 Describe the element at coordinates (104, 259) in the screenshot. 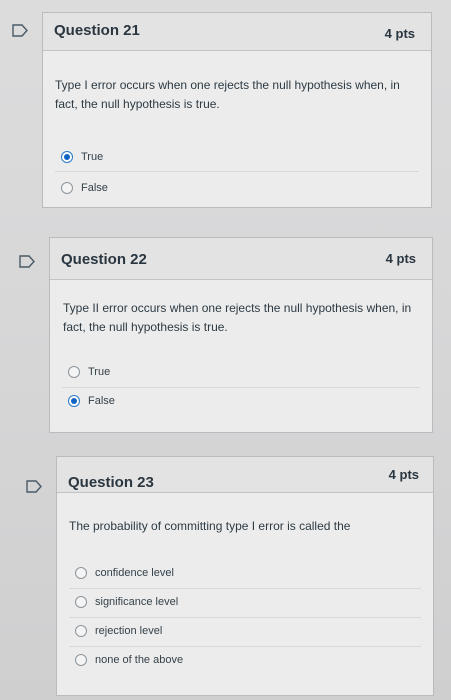

I see `question-title: Question 22` at that location.